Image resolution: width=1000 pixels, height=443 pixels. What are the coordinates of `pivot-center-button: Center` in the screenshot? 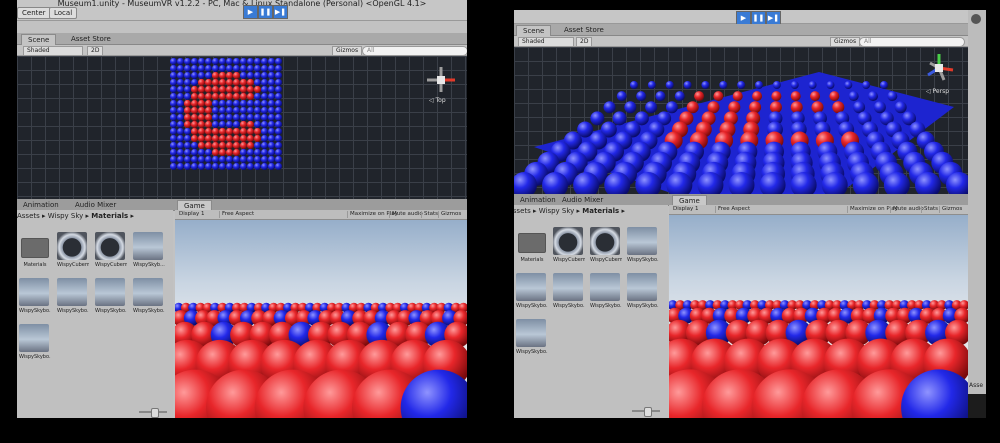 It's located at (34, 13).